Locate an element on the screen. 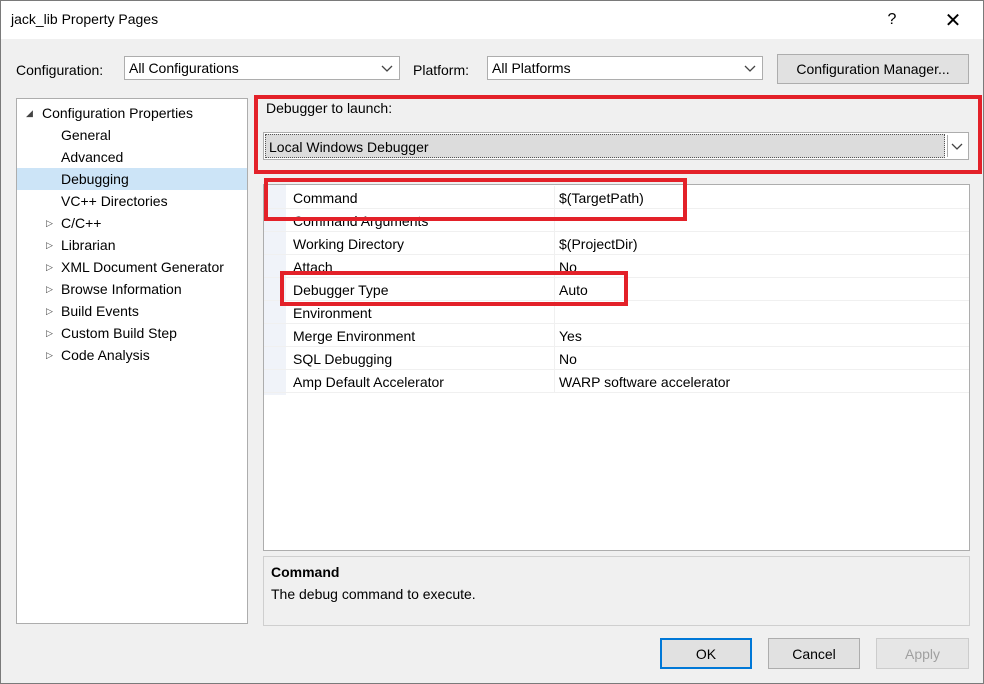 This screenshot has width=984, height=684. tree-item-label: VC++ Directories is located at coordinates (114, 201).